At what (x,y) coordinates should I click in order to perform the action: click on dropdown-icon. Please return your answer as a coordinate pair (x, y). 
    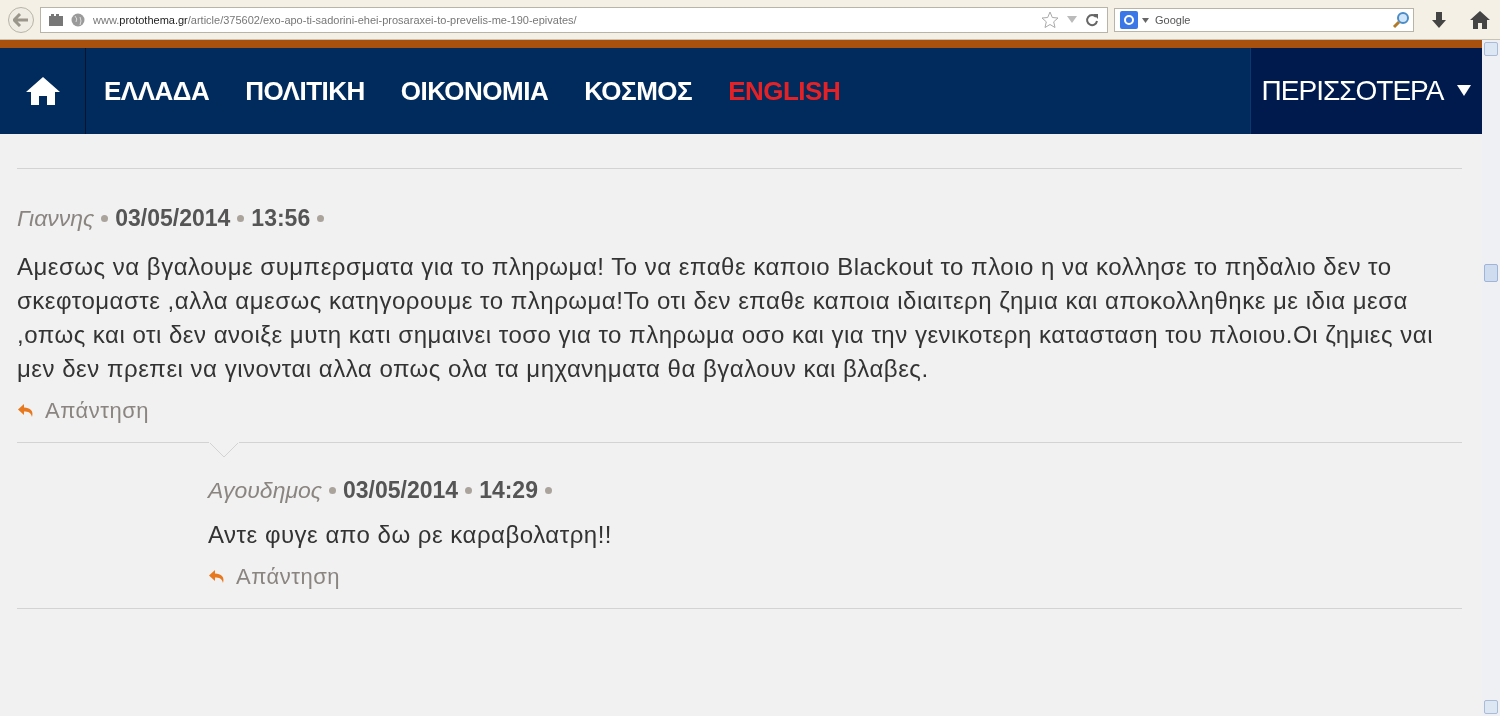
    Looking at the image, I should click on (1145, 20).